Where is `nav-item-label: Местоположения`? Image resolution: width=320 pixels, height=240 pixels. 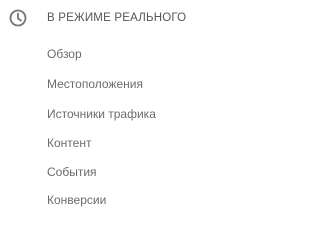 nav-item-label: Местоположения is located at coordinates (95, 84).